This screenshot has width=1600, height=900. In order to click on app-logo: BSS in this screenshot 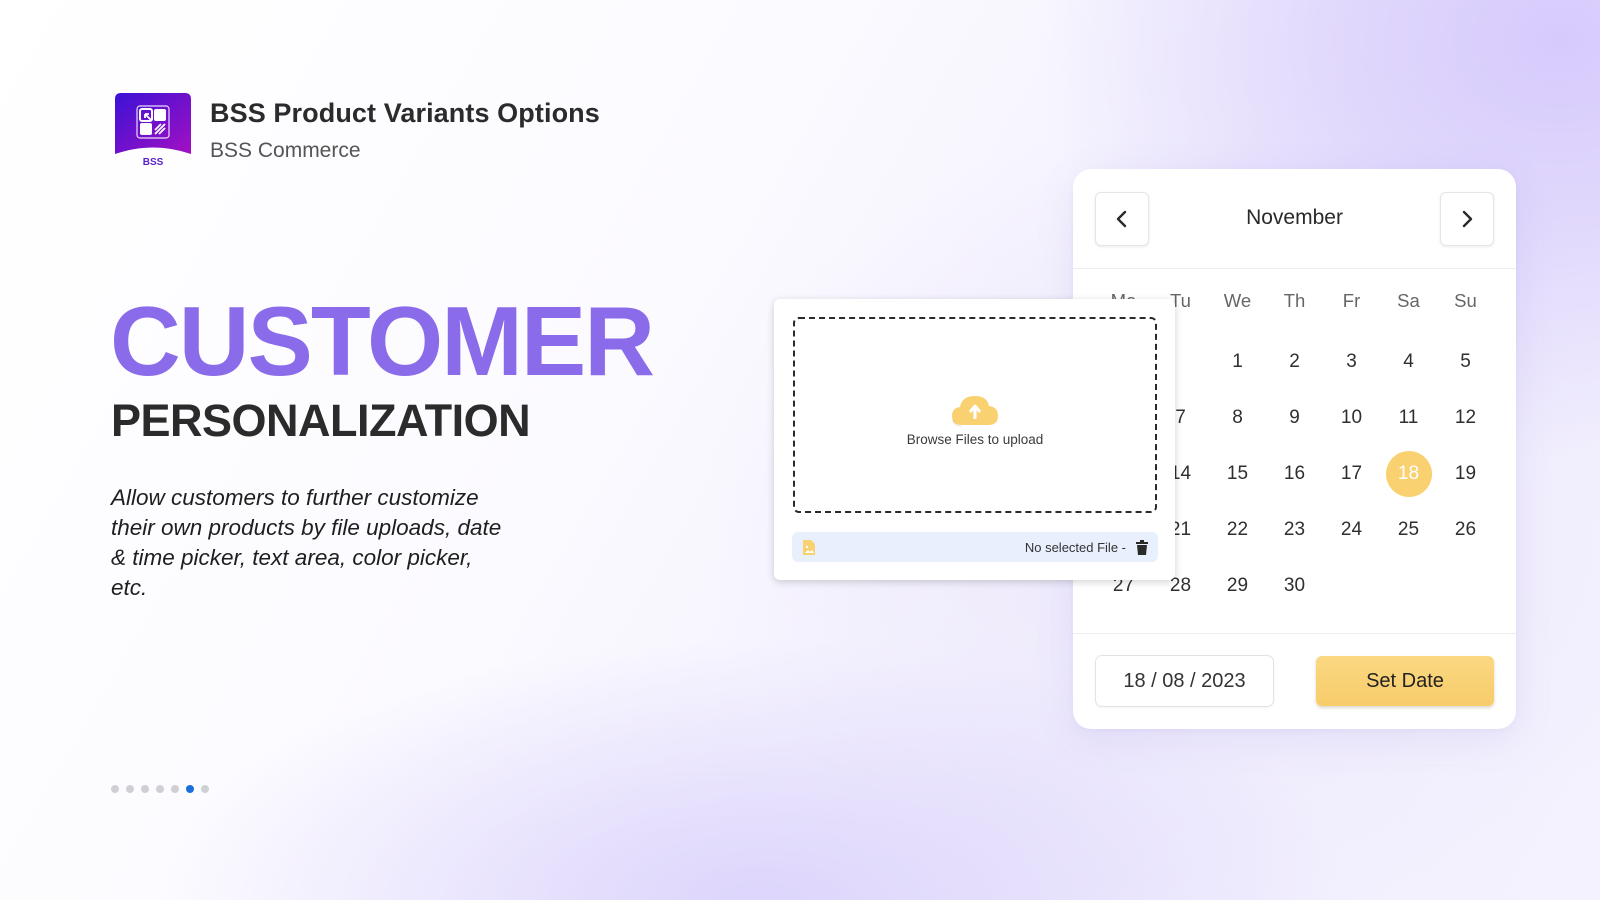, I will do `click(153, 131)`.